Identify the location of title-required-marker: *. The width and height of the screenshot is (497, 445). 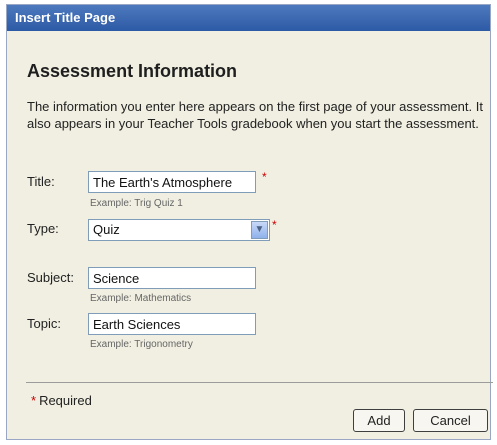
(264, 177).